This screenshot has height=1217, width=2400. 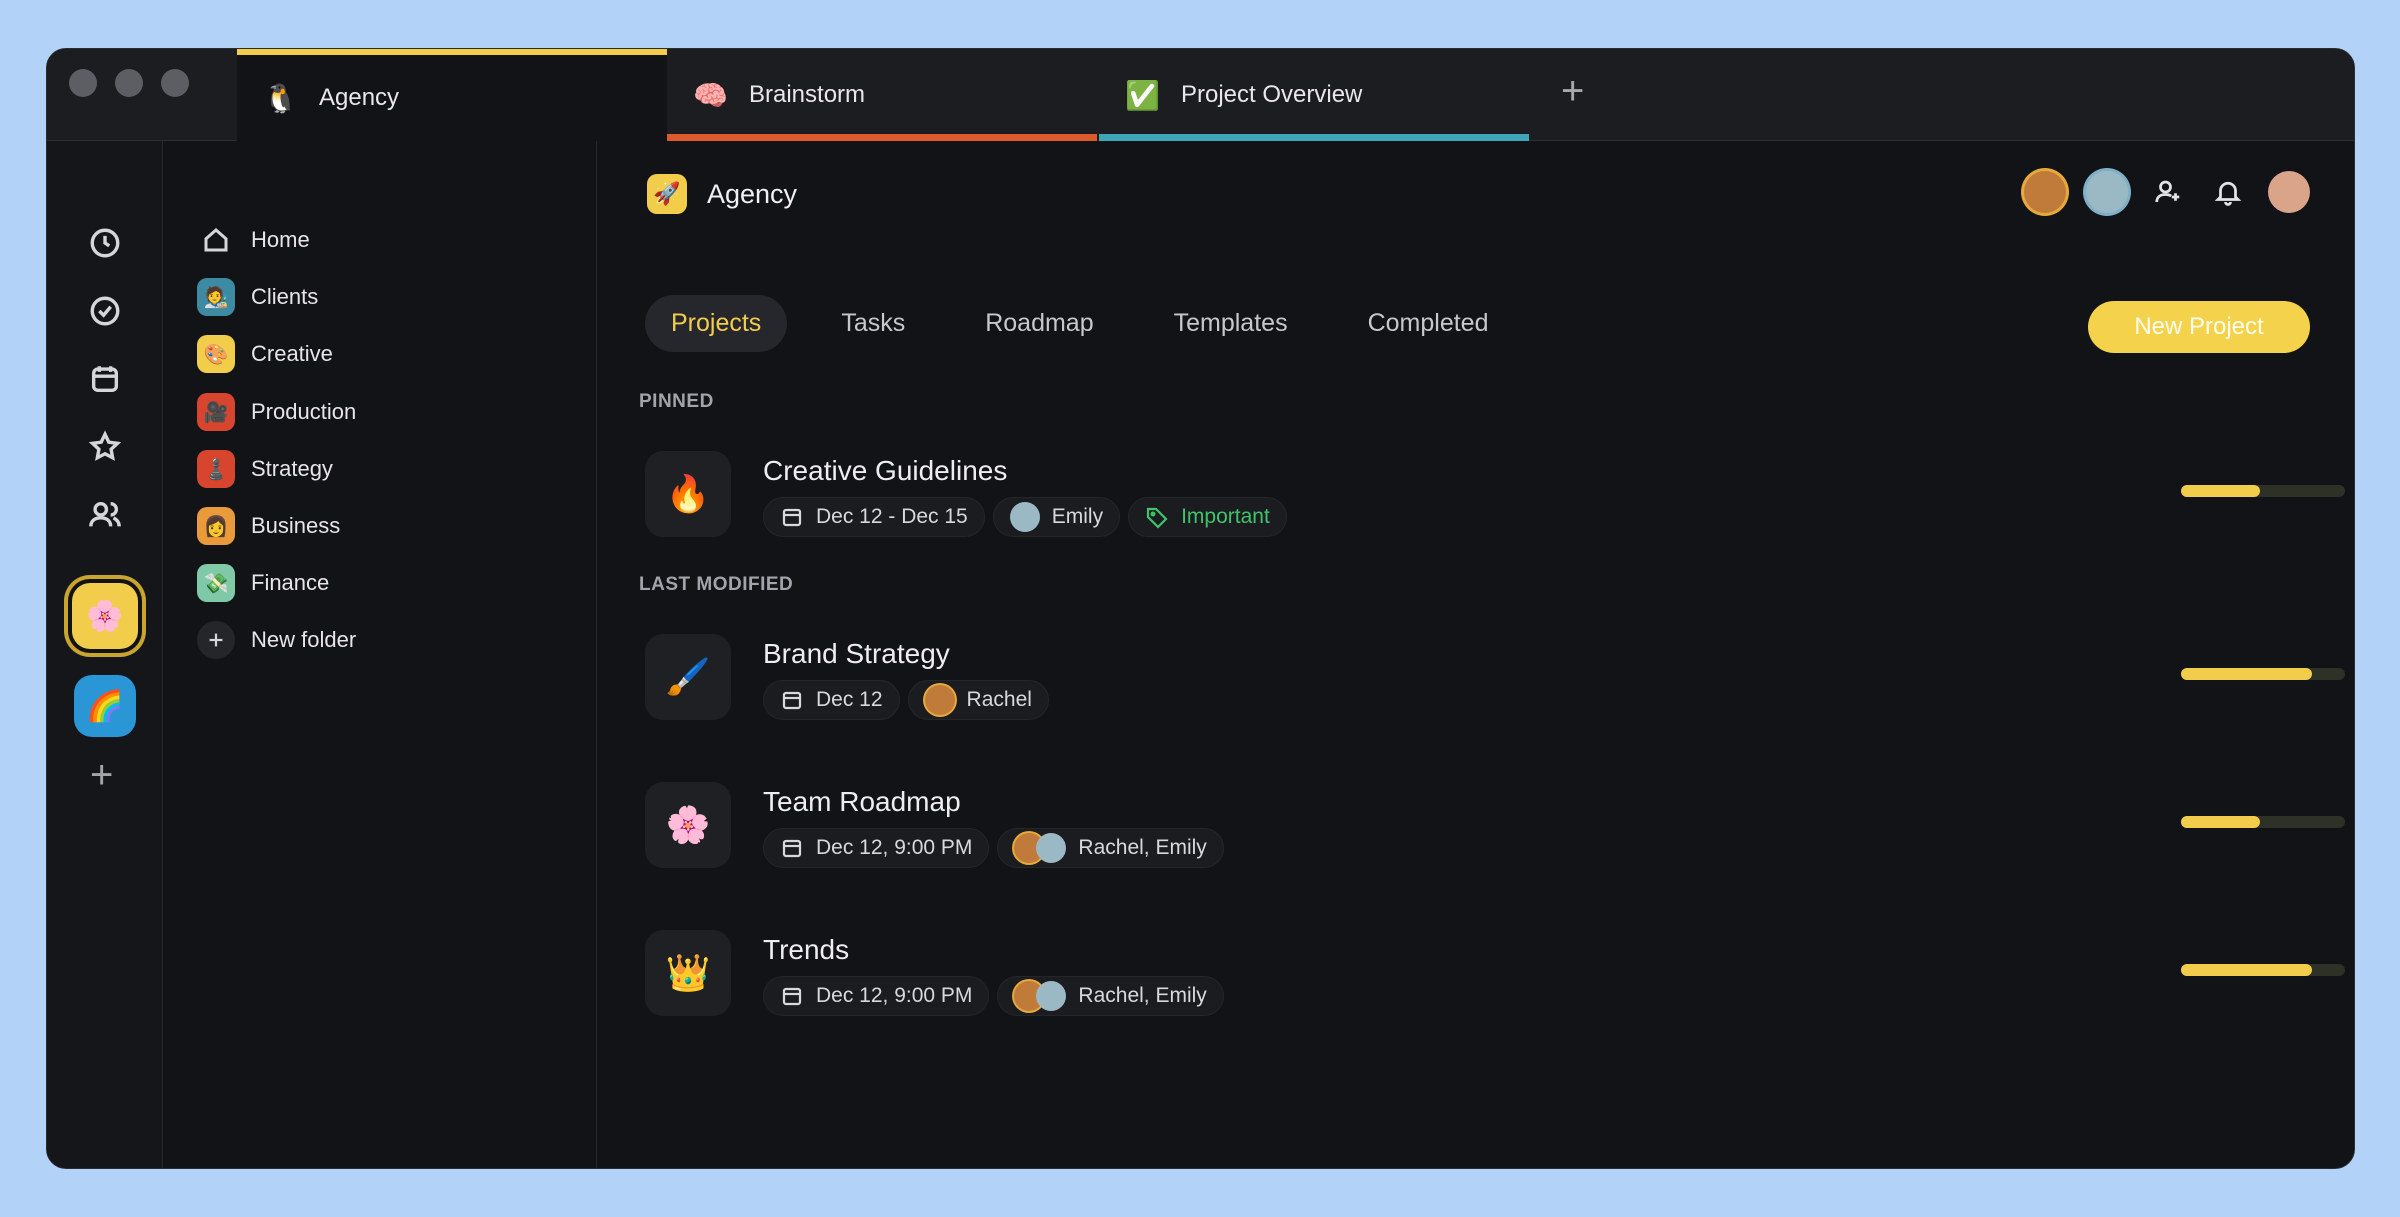 I want to click on minimize-window-button, so click(x=129, y=83).